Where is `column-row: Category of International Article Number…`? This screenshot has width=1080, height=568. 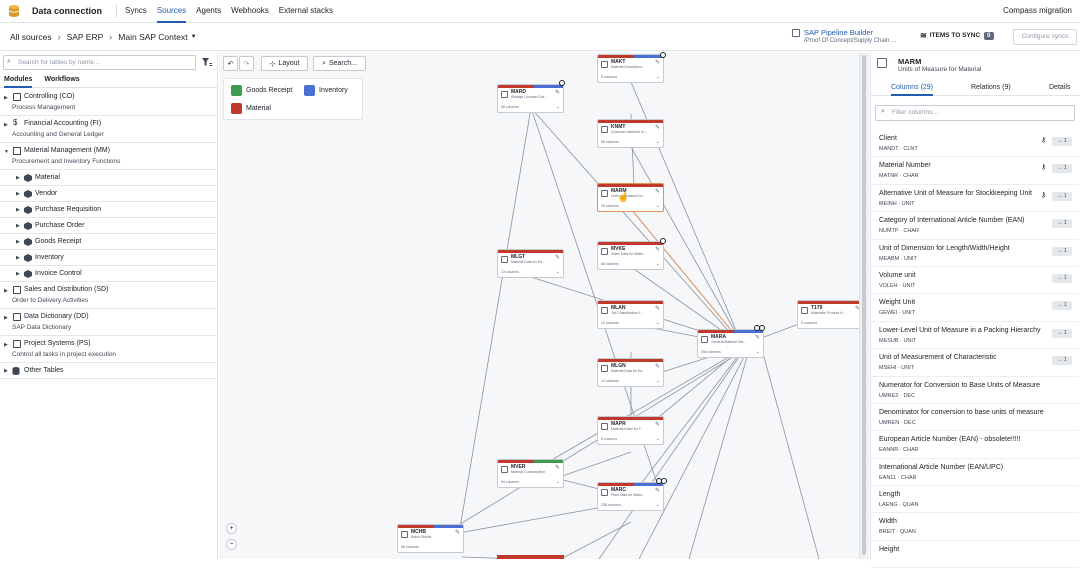 column-row: Category of International Article Number… is located at coordinates (975, 226).